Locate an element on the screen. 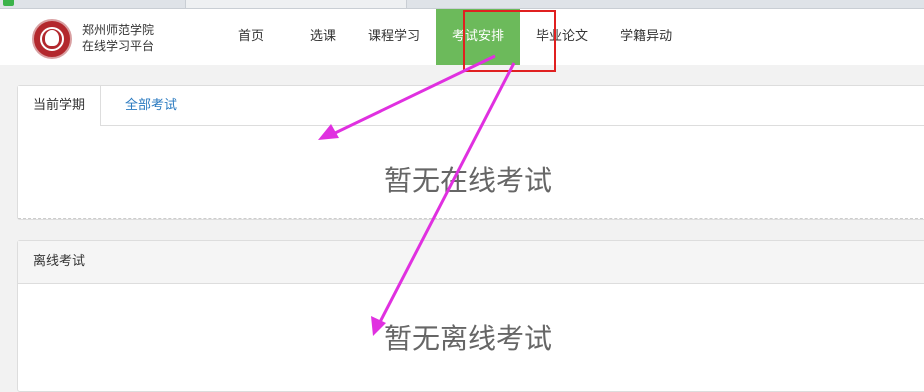 The height and width of the screenshot is (392, 924). school-name: 郑州师范学院 is located at coordinates (118, 30).